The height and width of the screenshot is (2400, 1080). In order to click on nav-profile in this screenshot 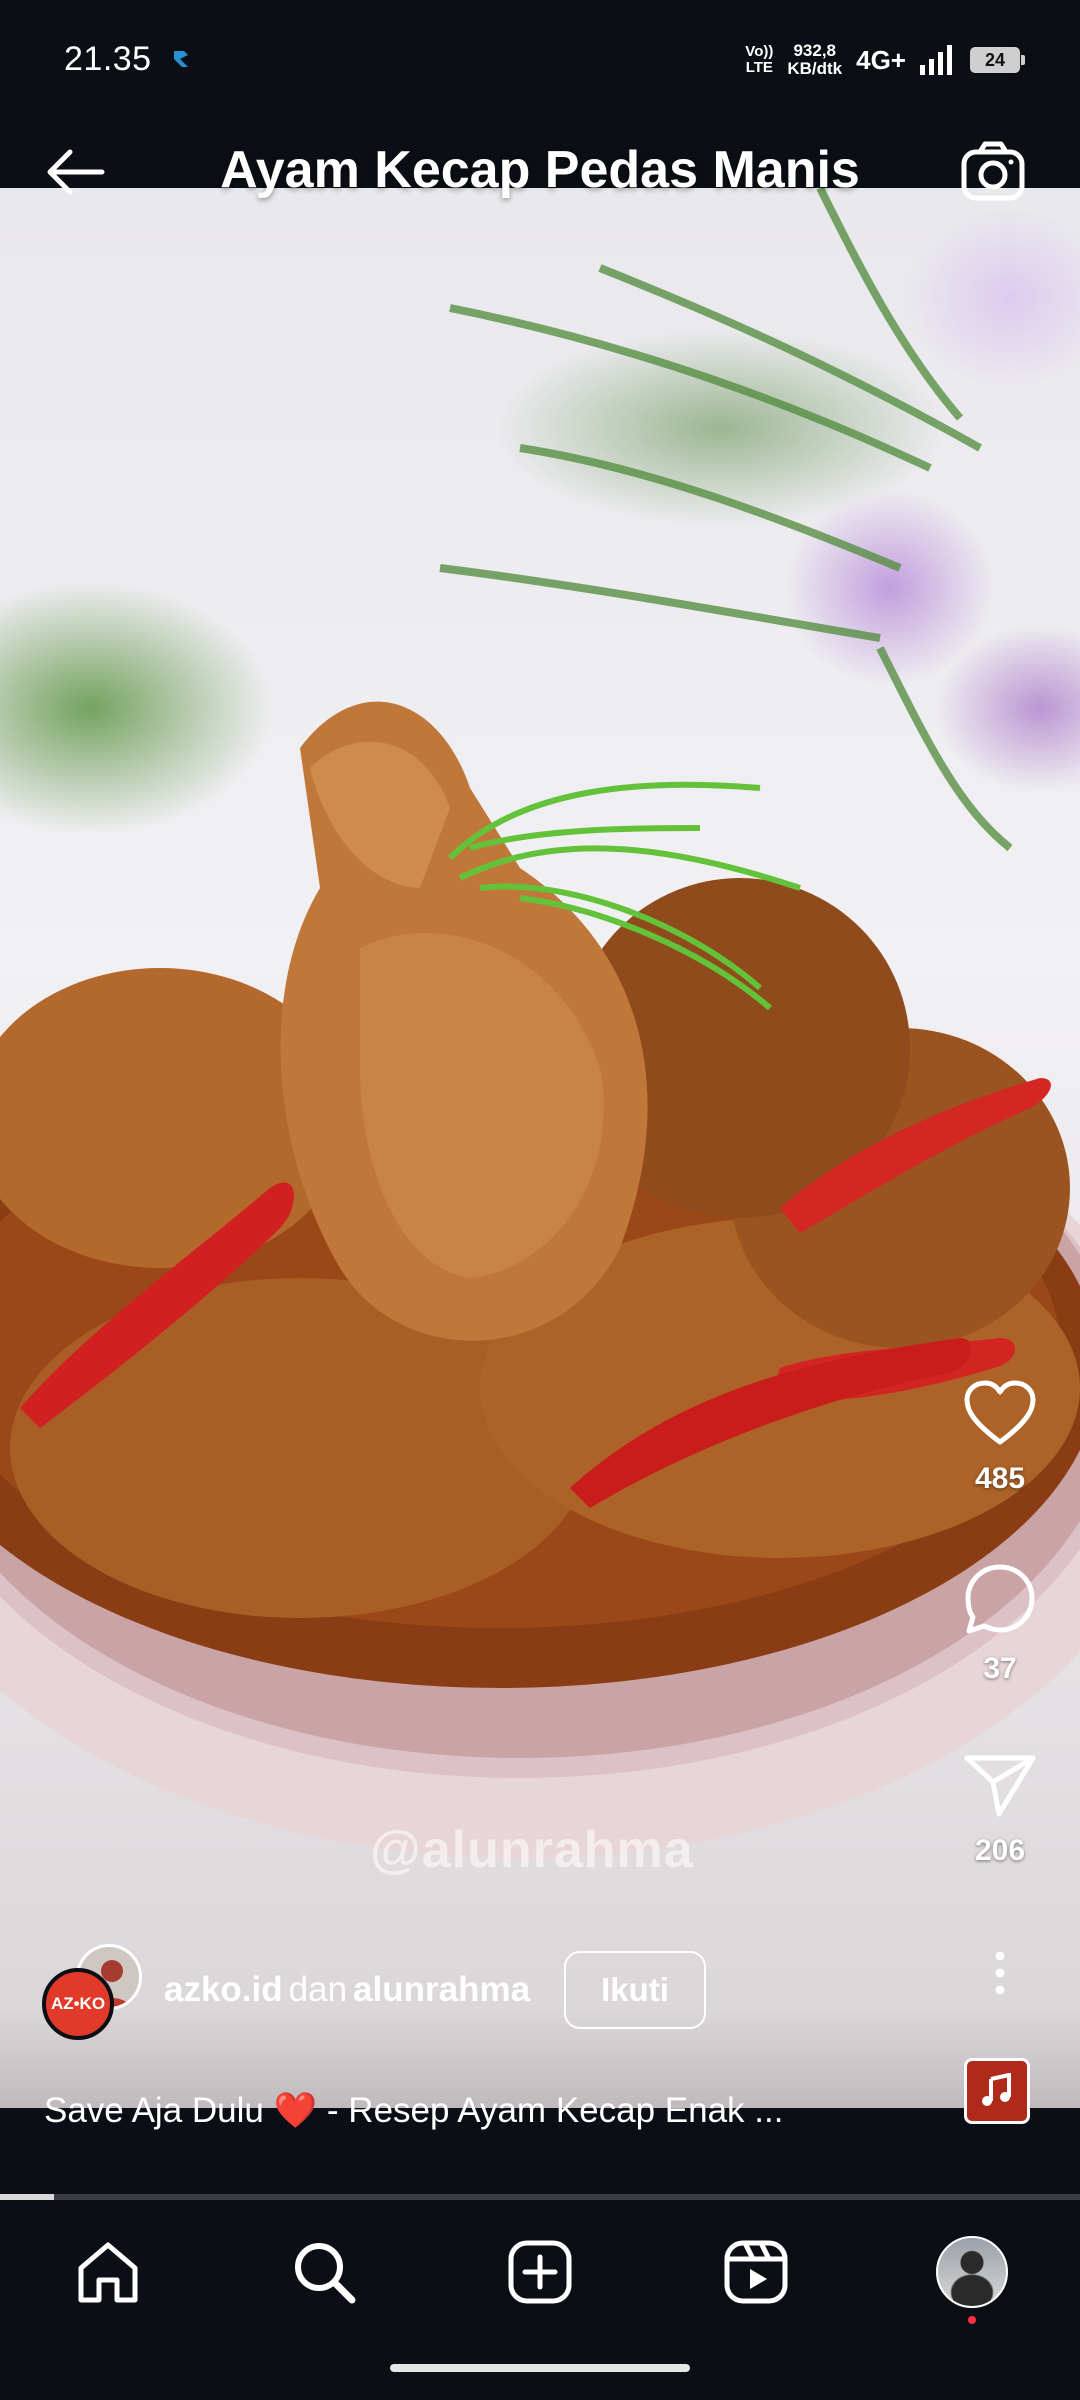, I will do `click(972, 2272)`.